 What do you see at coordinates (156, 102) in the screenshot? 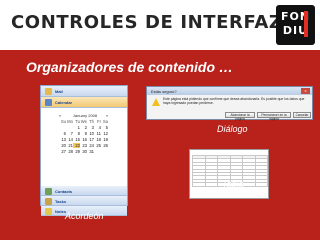
I see `warning-icon` at bounding box center [156, 102].